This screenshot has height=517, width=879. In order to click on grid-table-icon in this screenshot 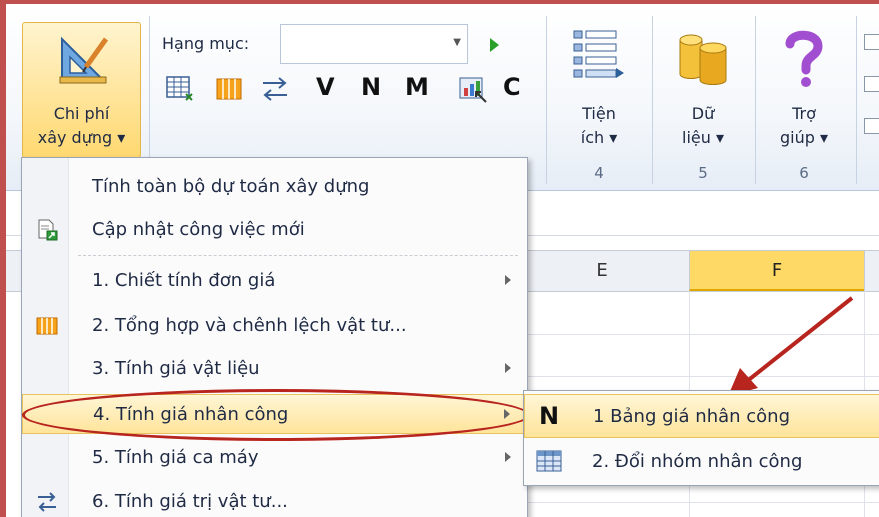, I will do `click(180, 89)`.